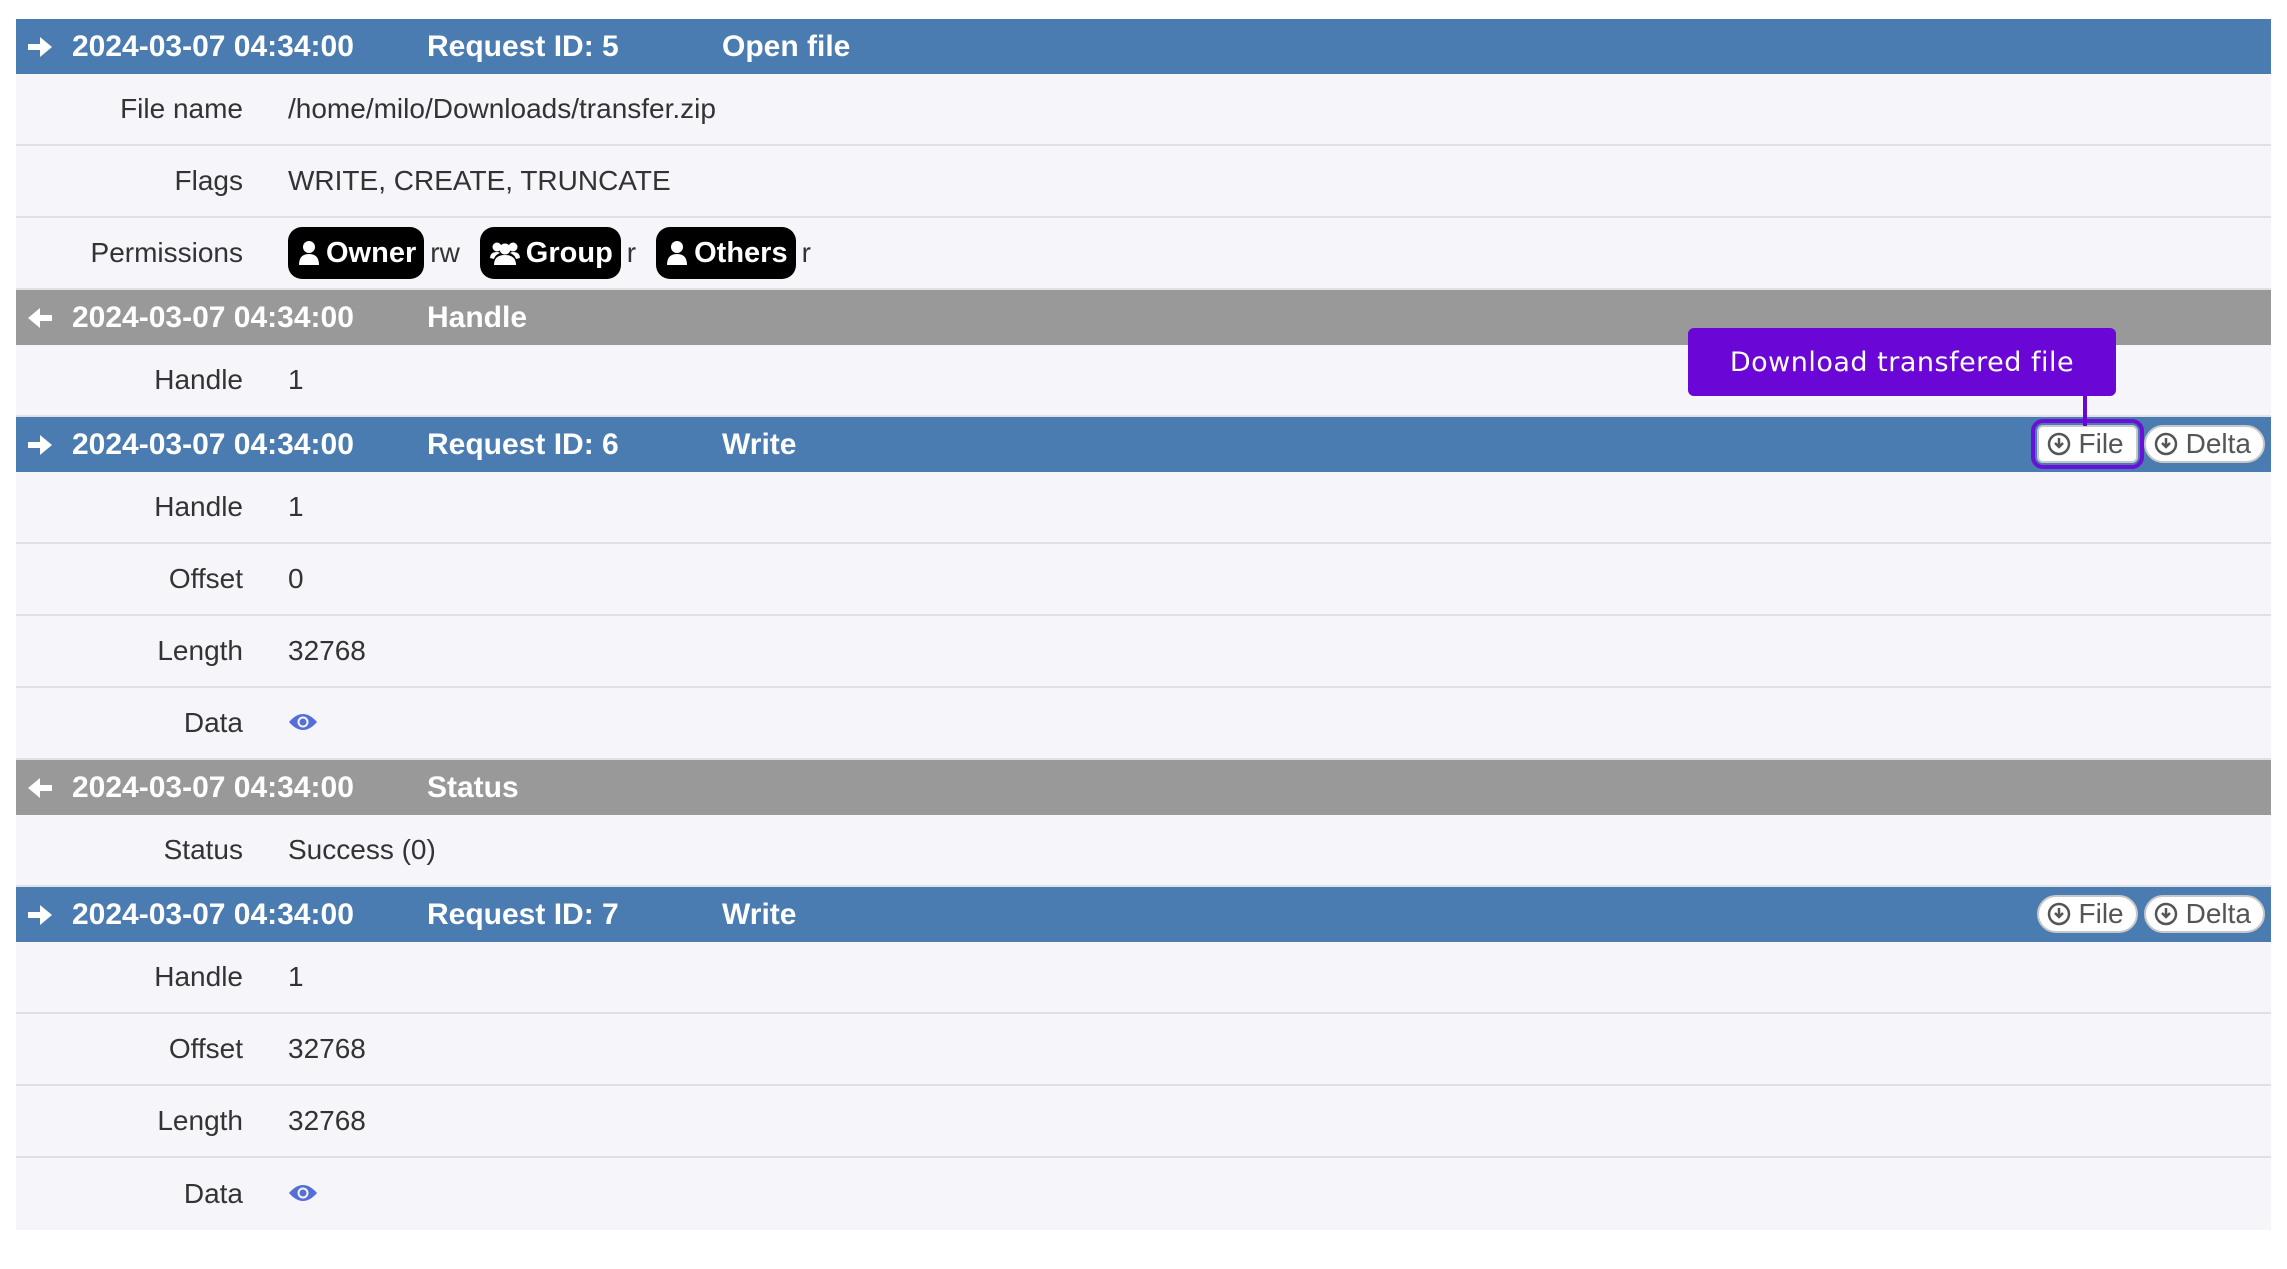  What do you see at coordinates (502, 108) in the screenshot?
I see `field-value: /home/milo/Downloads/transfer.zip` at bounding box center [502, 108].